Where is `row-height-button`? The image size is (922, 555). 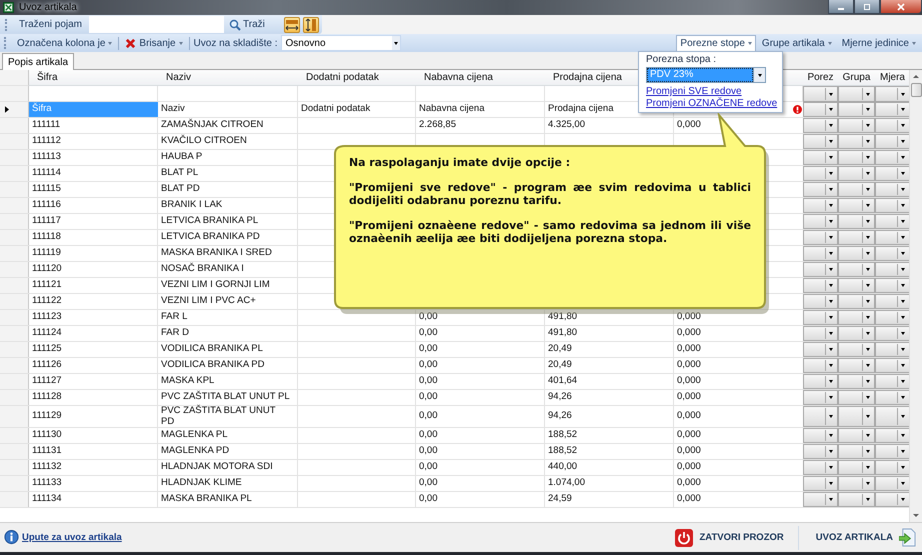 row-height-button is located at coordinates (311, 24).